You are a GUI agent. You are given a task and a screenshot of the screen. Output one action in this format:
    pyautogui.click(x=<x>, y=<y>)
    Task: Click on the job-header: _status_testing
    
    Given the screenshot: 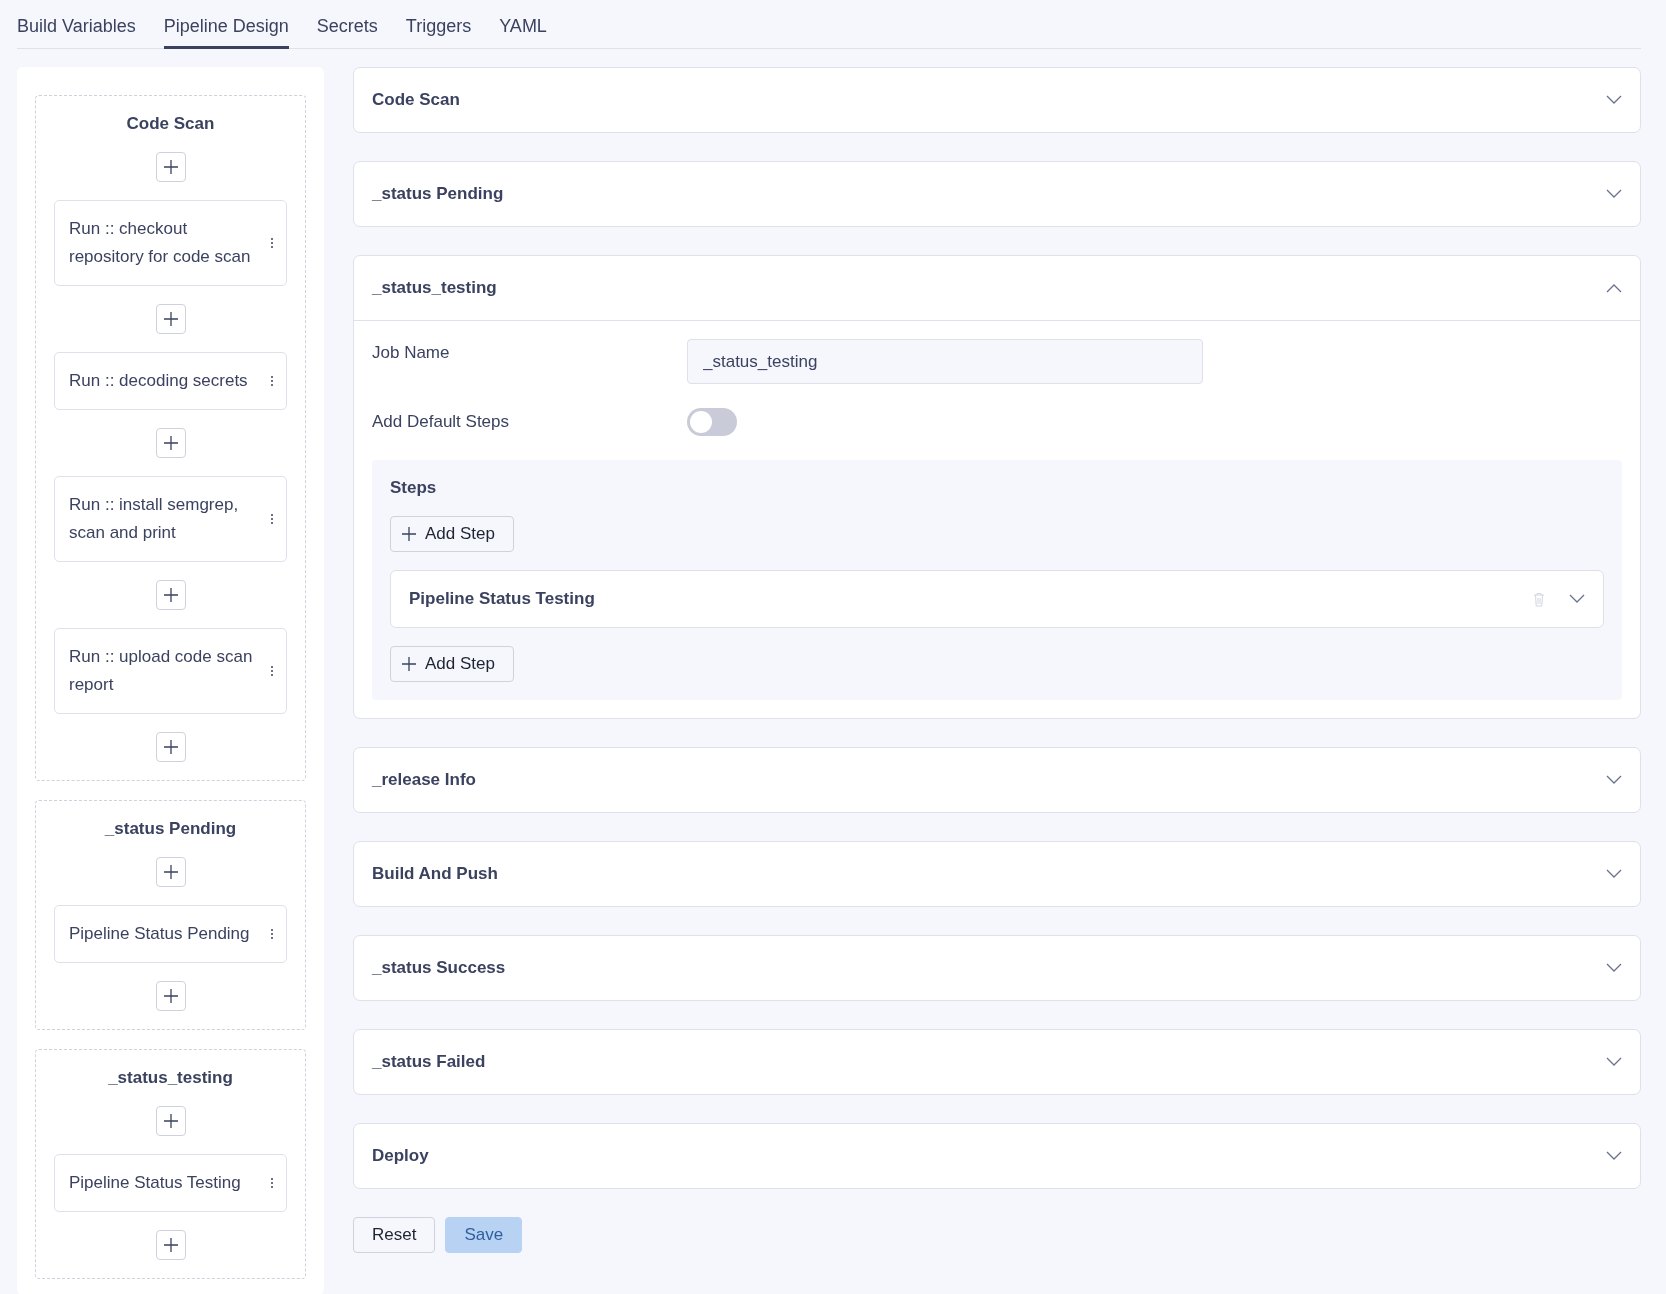 What is the action you would take?
    pyautogui.click(x=997, y=288)
    